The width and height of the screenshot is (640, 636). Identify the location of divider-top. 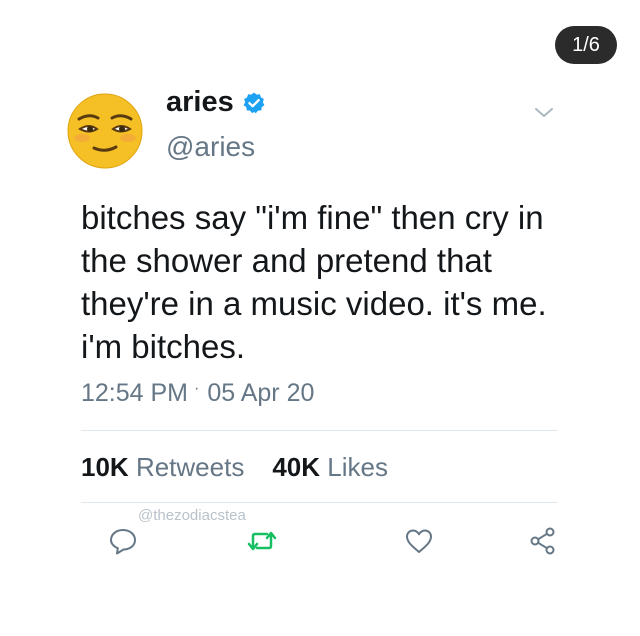
(319, 430).